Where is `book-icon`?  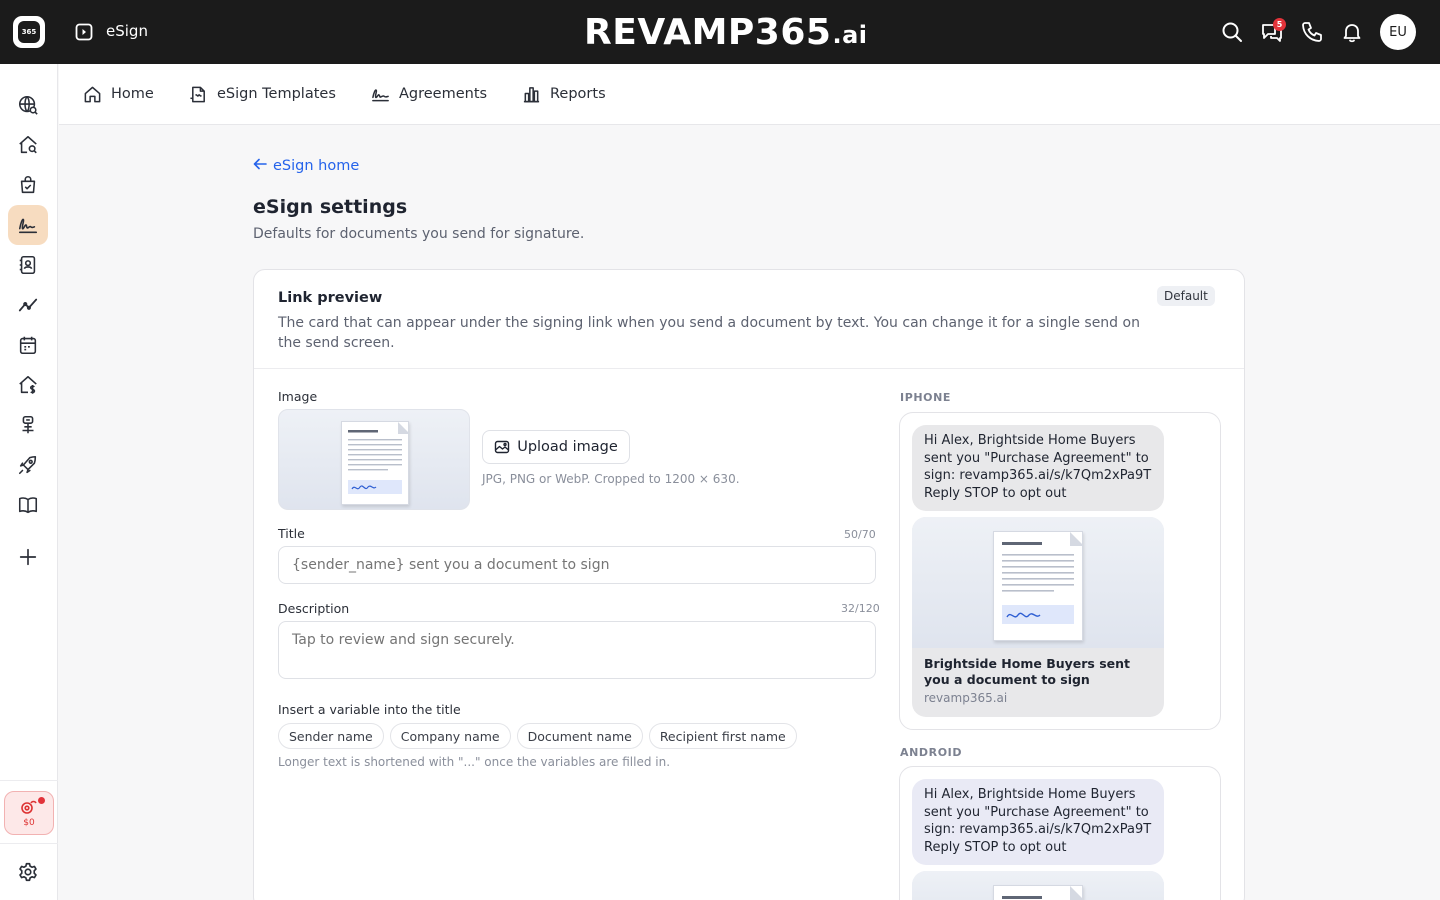
book-icon is located at coordinates (28, 505).